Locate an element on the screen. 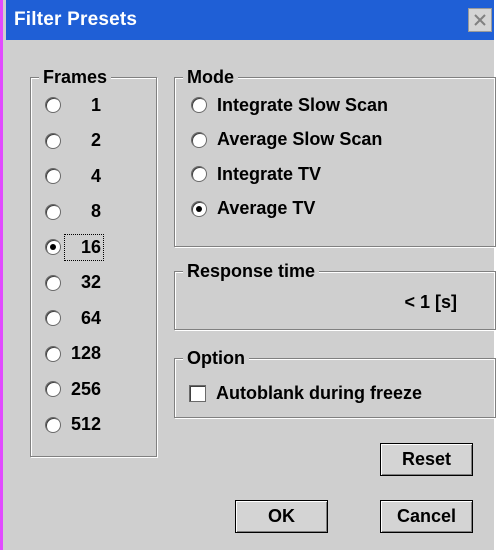 The height and width of the screenshot is (550, 498). autoblank-checkbox is located at coordinates (197, 393).